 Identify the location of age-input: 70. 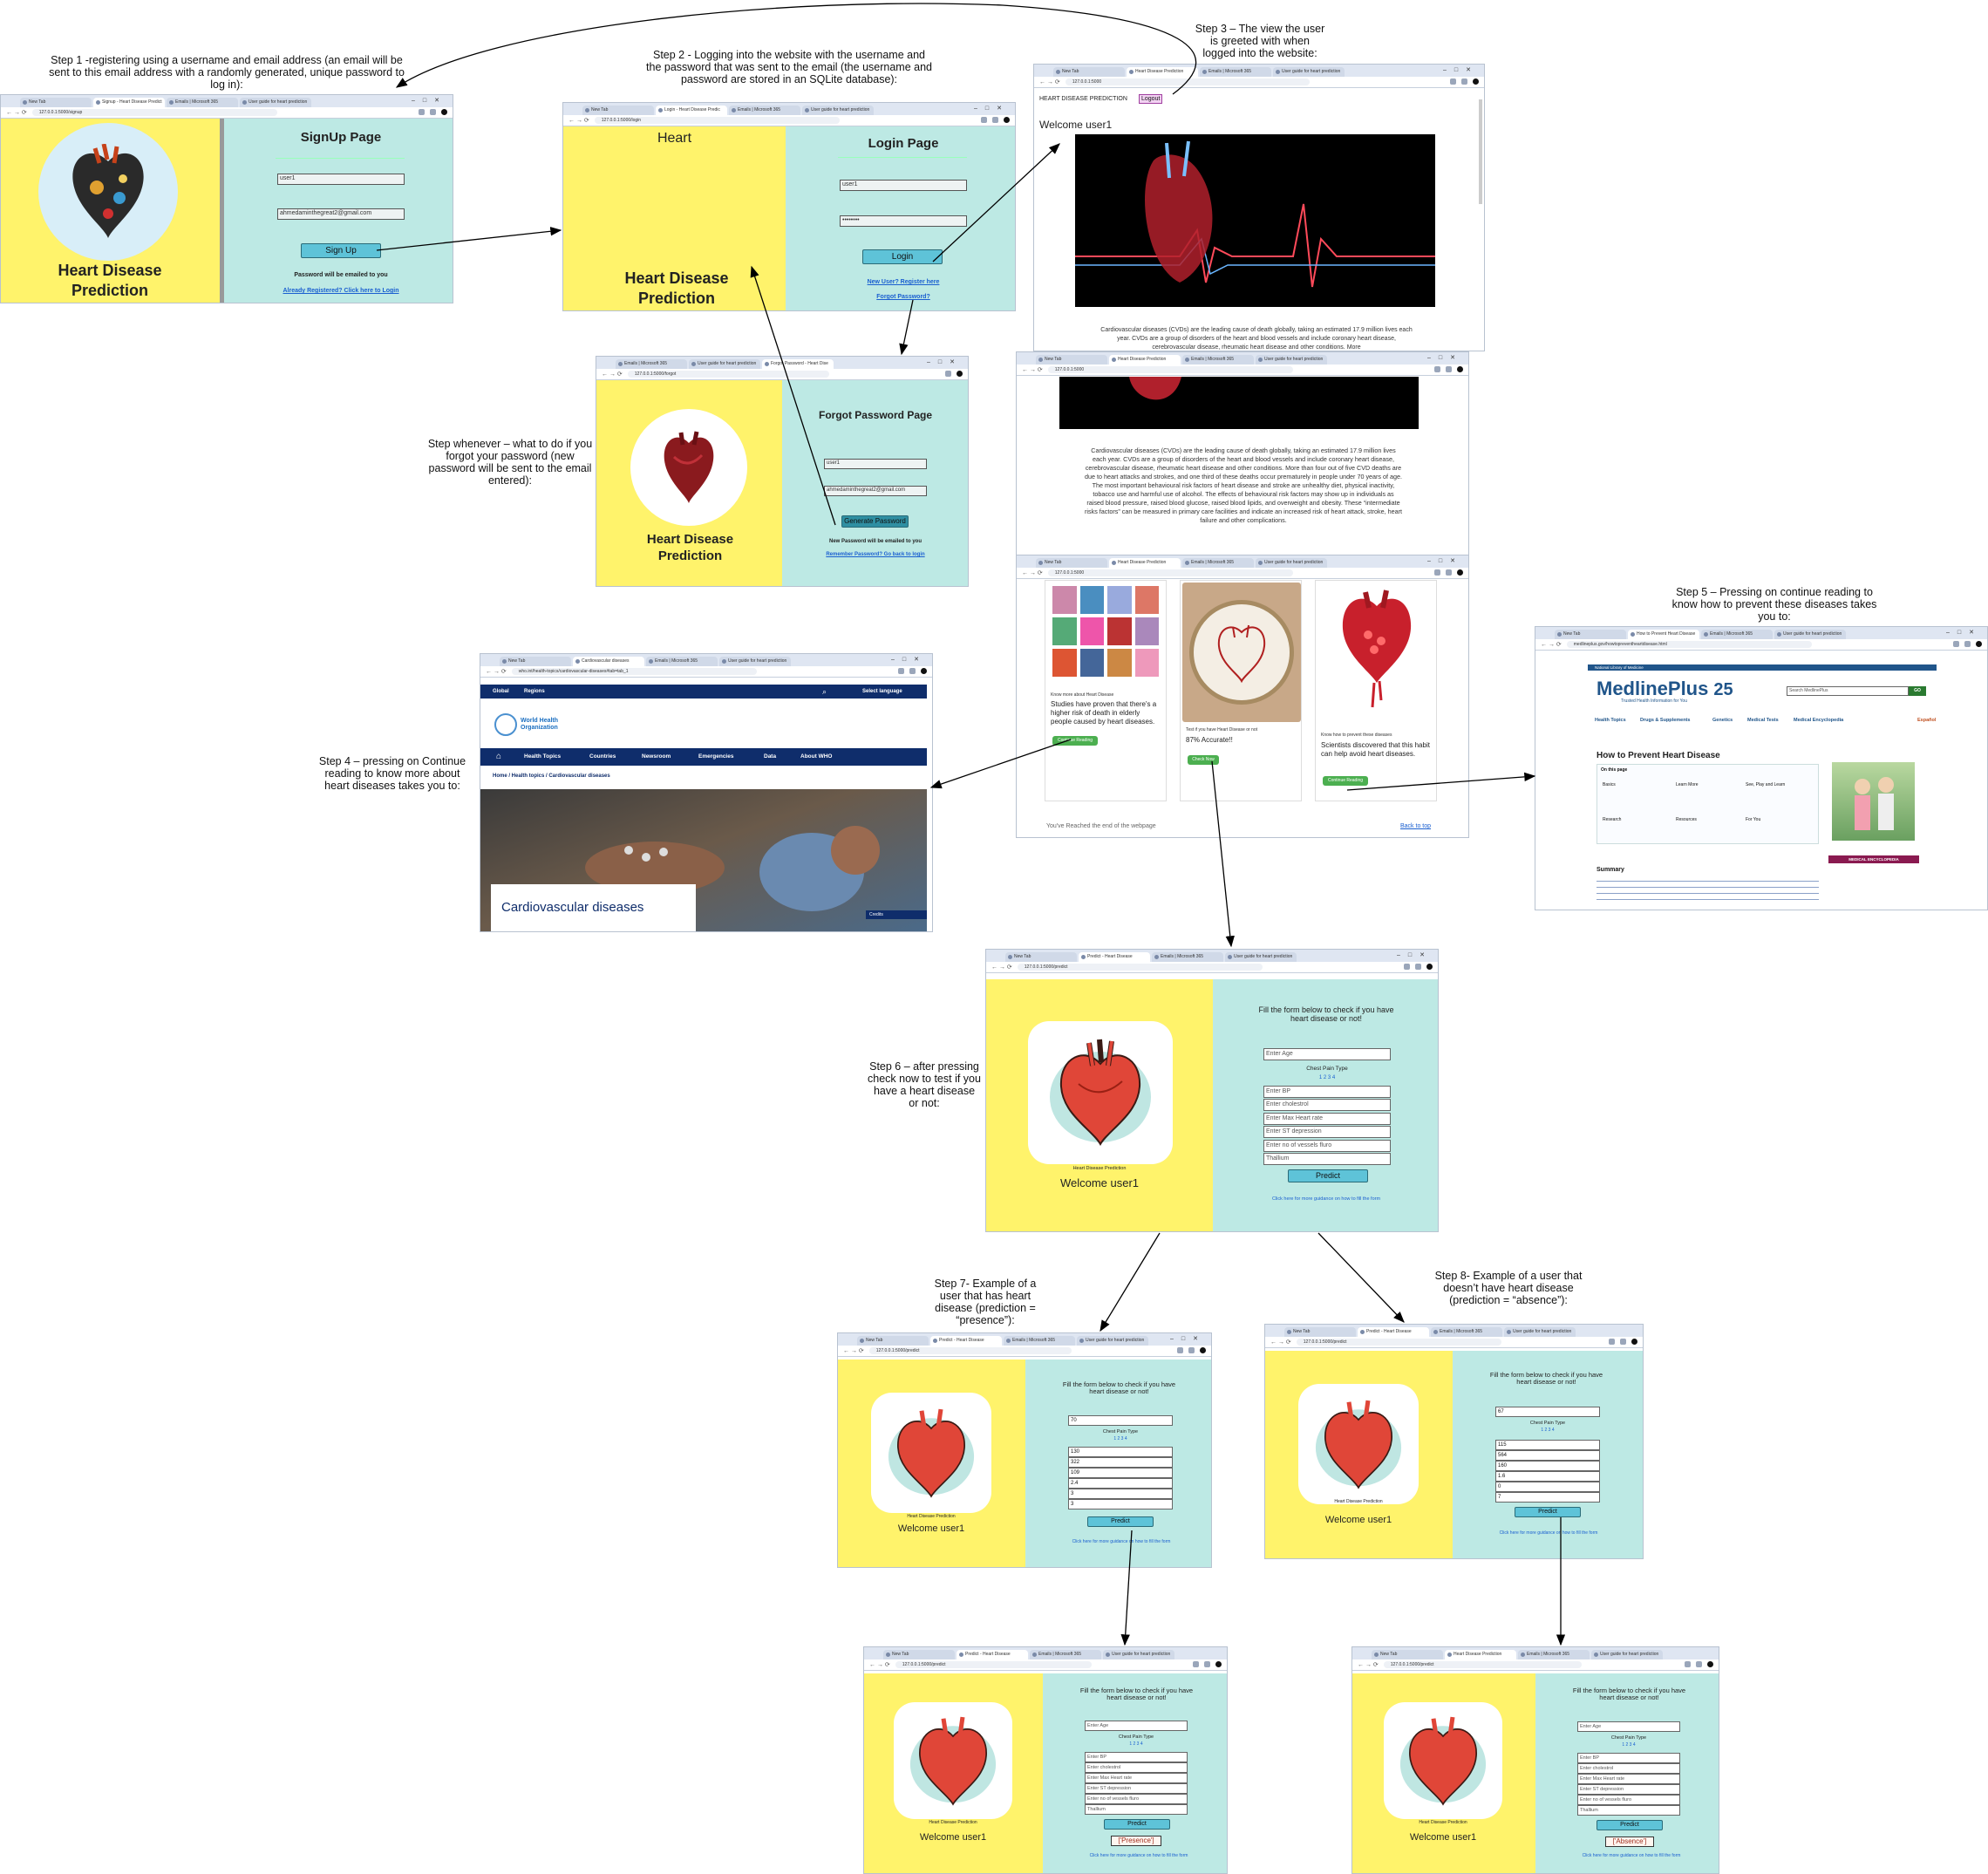
(1120, 1420).